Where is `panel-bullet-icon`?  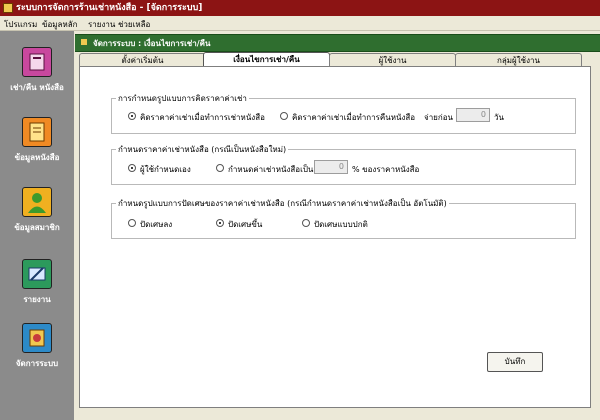
panel-bullet-icon is located at coordinates (84, 42).